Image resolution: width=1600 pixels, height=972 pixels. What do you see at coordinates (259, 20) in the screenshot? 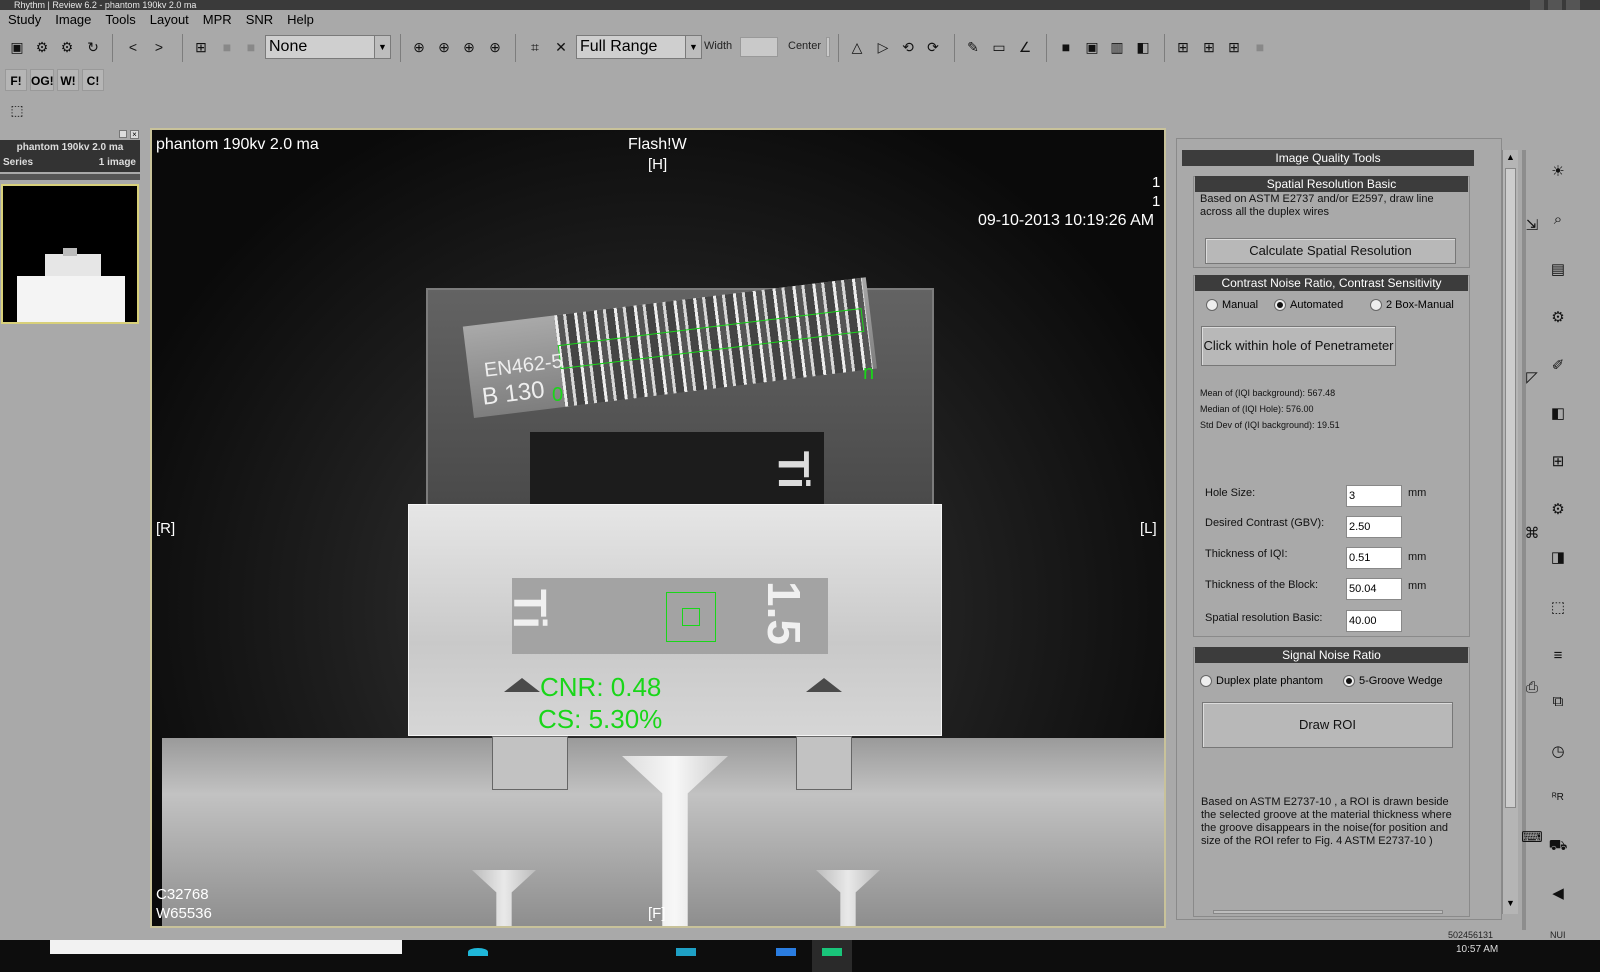
I see `menu-snr: SNR` at bounding box center [259, 20].